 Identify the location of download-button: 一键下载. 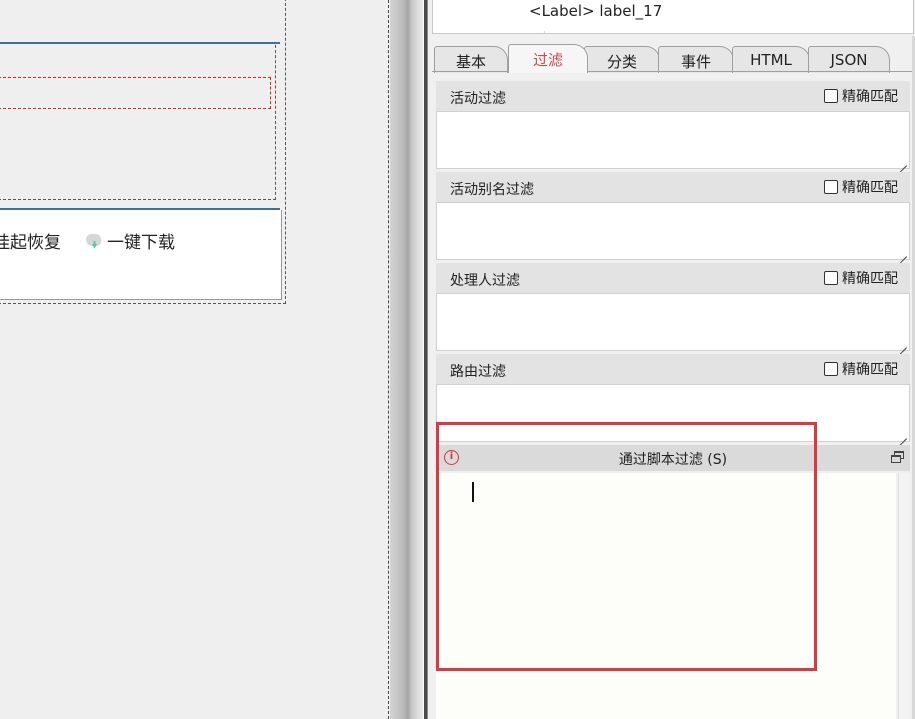
(130, 240).